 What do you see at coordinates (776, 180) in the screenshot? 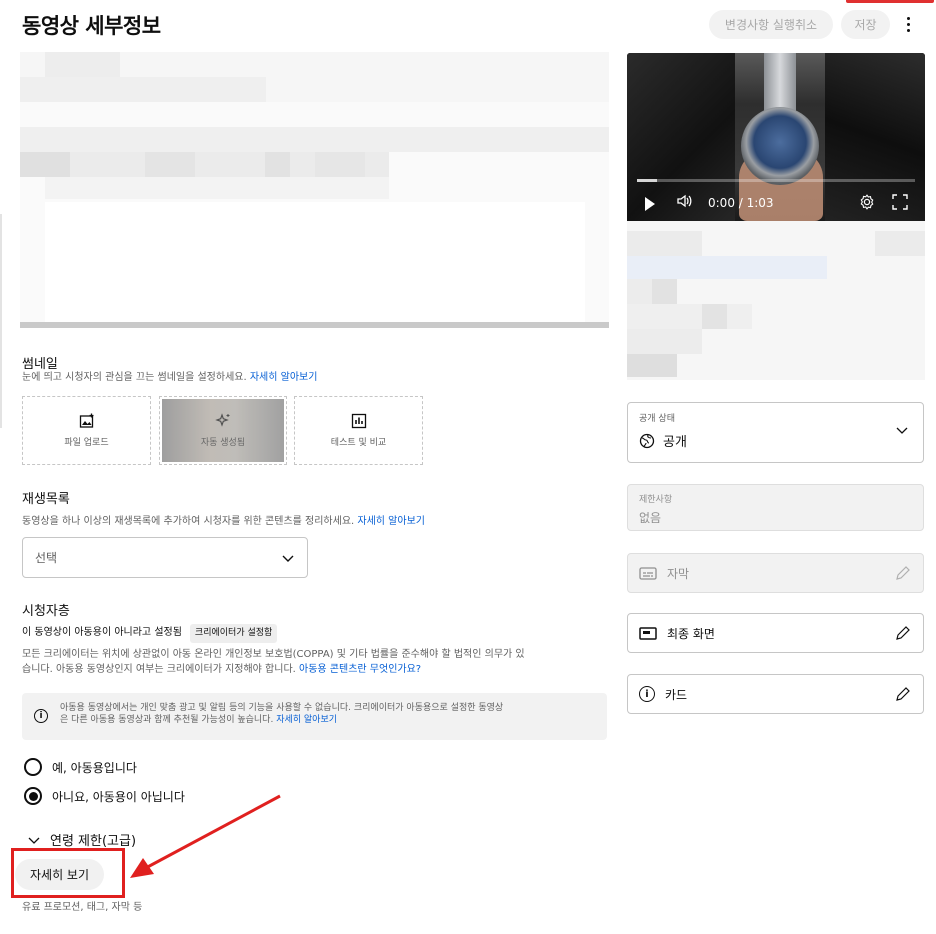
I see `video-progress-bar` at bounding box center [776, 180].